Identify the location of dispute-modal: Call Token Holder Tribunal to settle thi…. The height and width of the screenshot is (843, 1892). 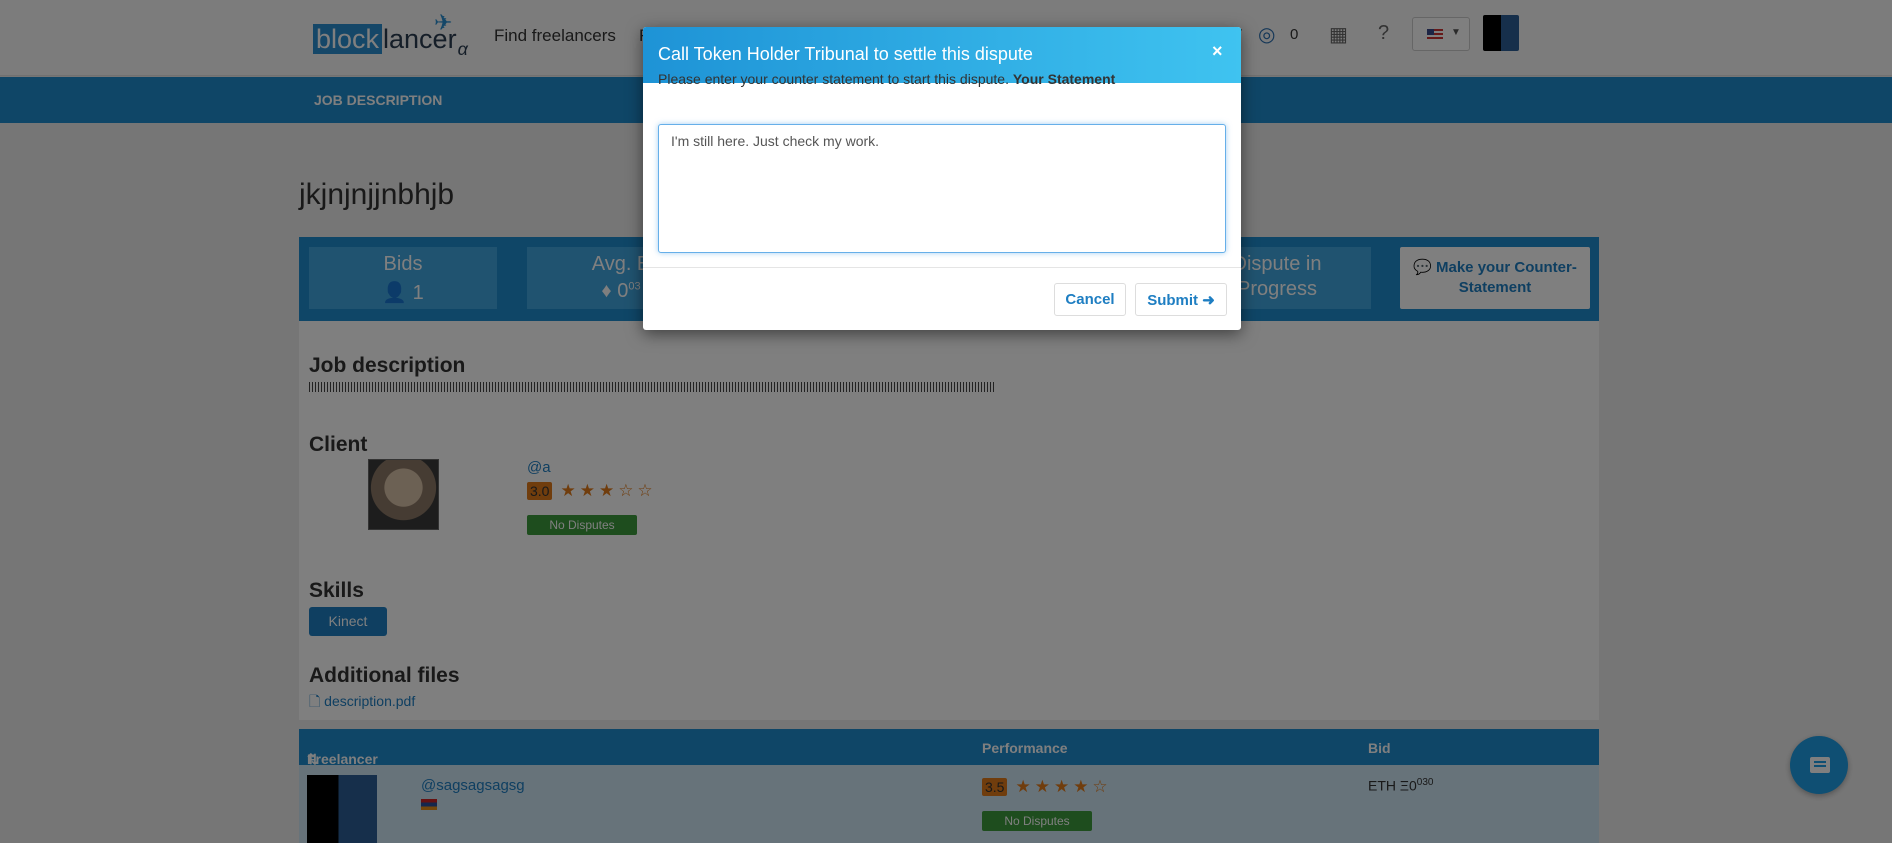
(942, 178).